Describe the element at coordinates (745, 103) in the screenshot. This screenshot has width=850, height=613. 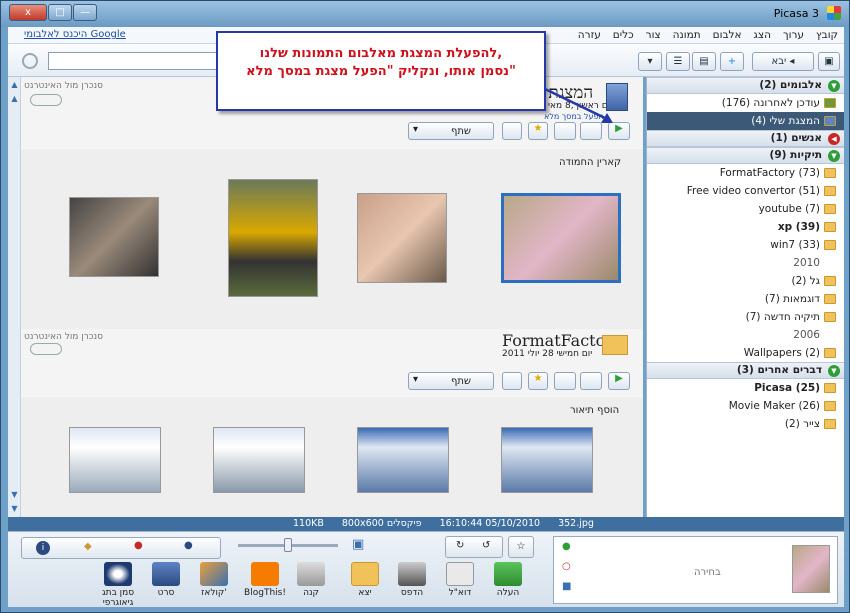
I see `sidebar-item-recent: עודכן לאחרונה (176)` at that location.